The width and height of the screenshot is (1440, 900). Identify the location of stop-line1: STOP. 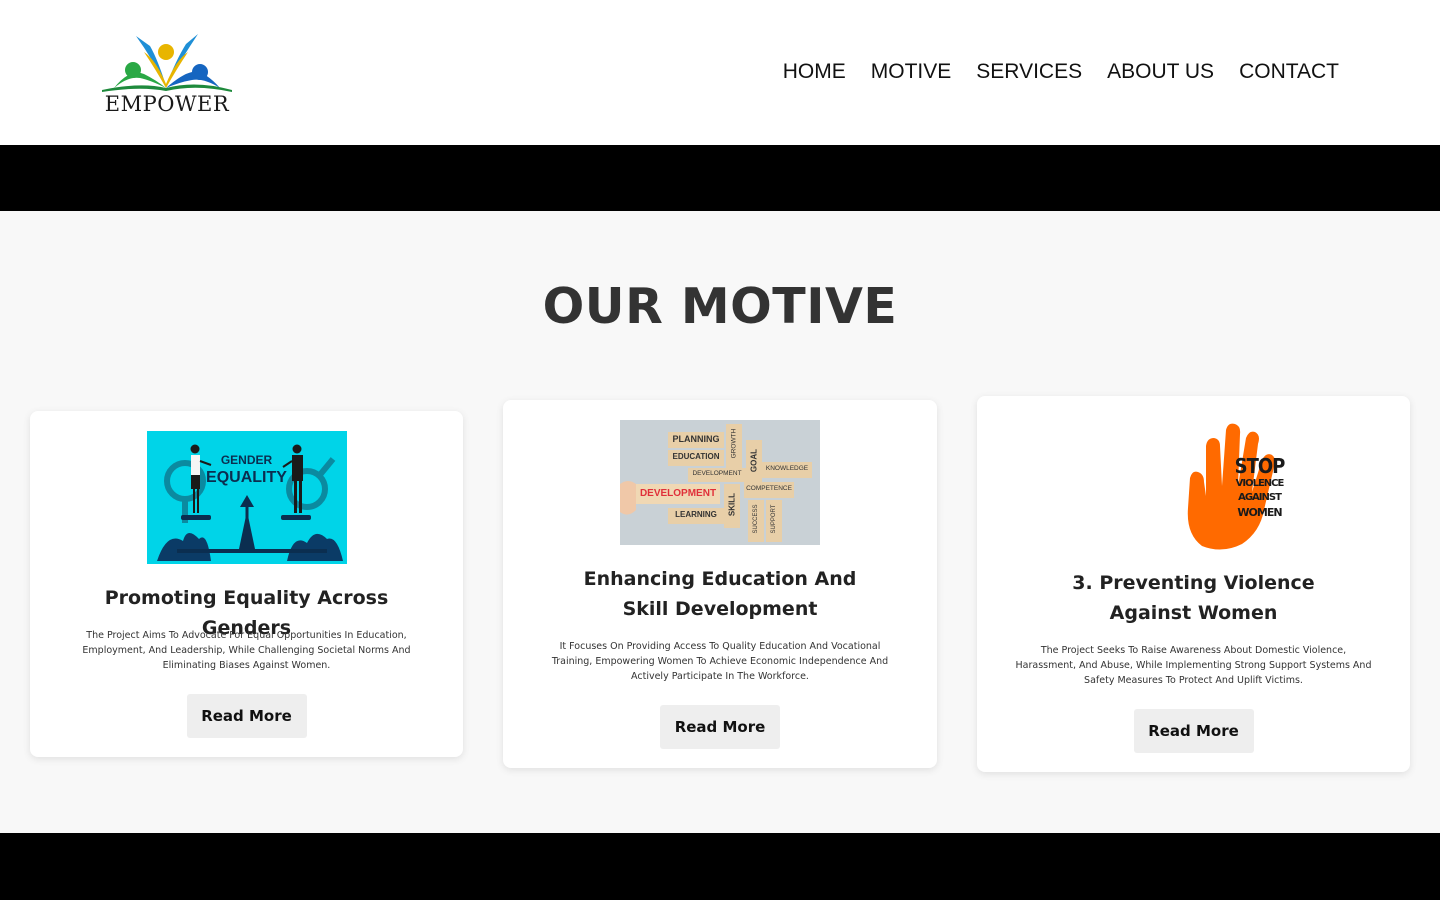
(1260, 466).